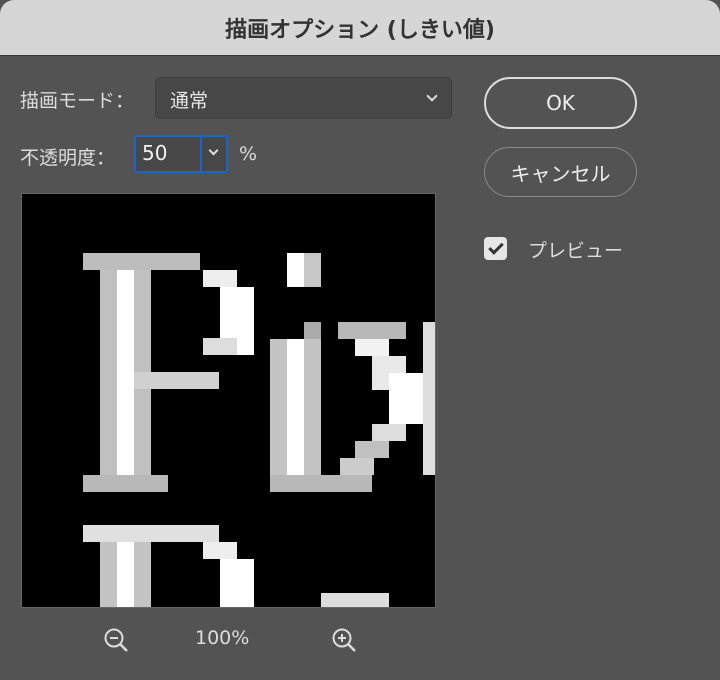 The height and width of the screenshot is (680, 720). What do you see at coordinates (181, 154) in the screenshot?
I see `opacity-combo: 50` at bounding box center [181, 154].